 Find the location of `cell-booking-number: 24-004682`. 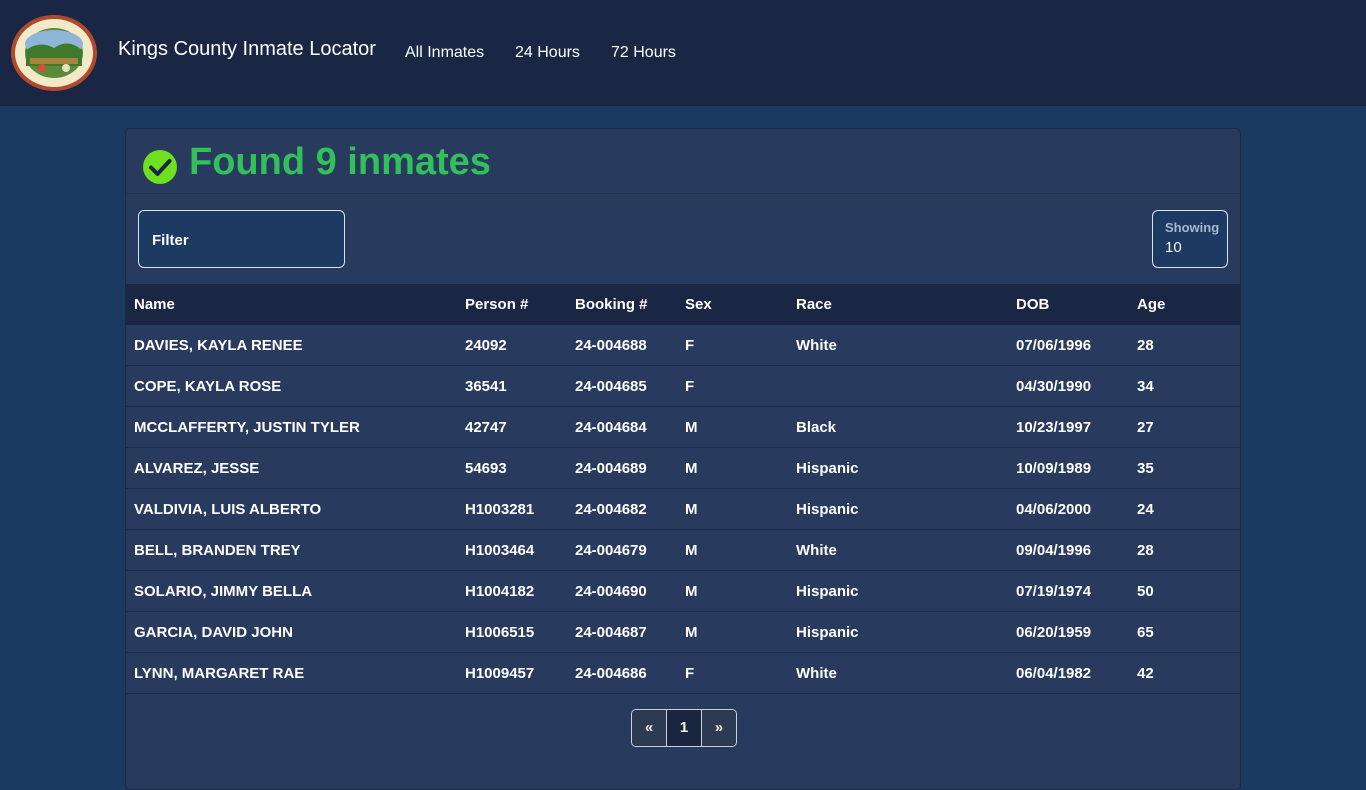

cell-booking-number: 24-004682 is located at coordinates (622, 509).